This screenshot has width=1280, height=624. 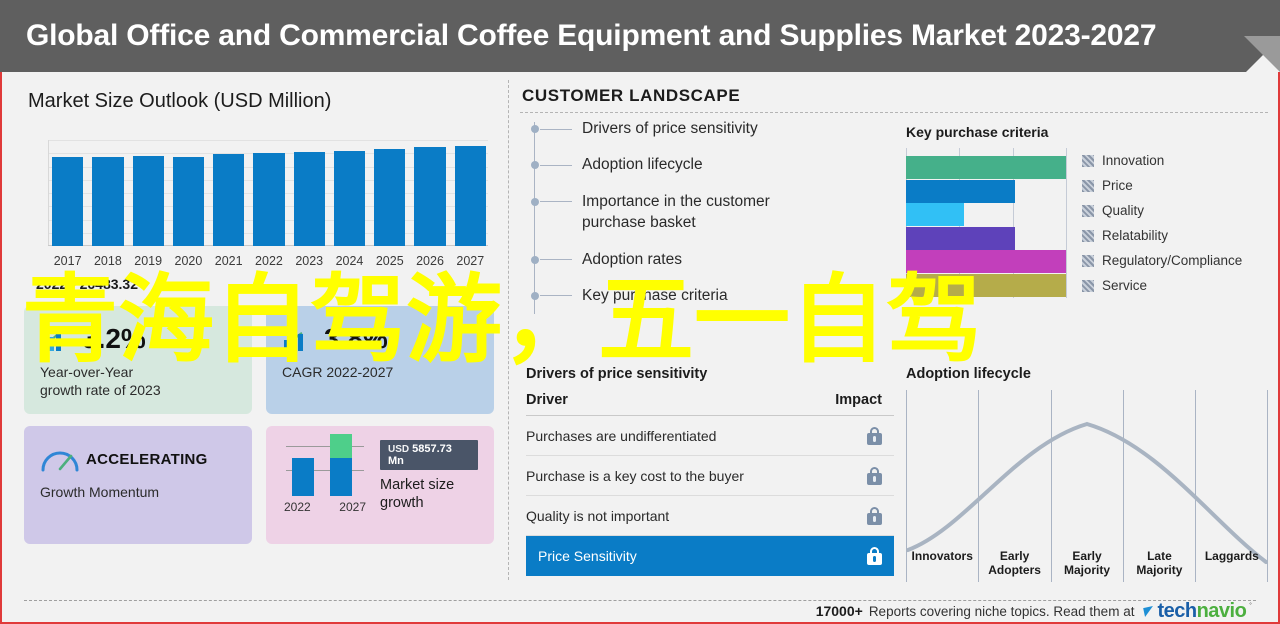 What do you see at coordinates (631, 95) in the screenshot?
I see `customer-landscape-title: CUSTOMER LANDSCAPE` at bounding box center [631, 95].